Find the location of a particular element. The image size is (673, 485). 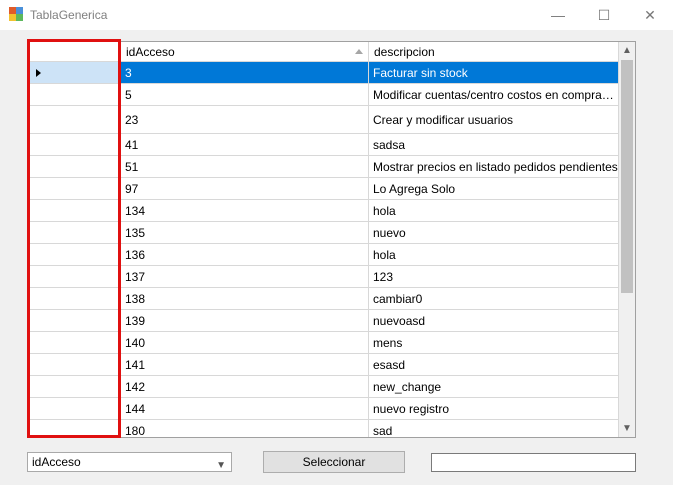

cell-idacceso: 3 is located at coordinates (245, 73).